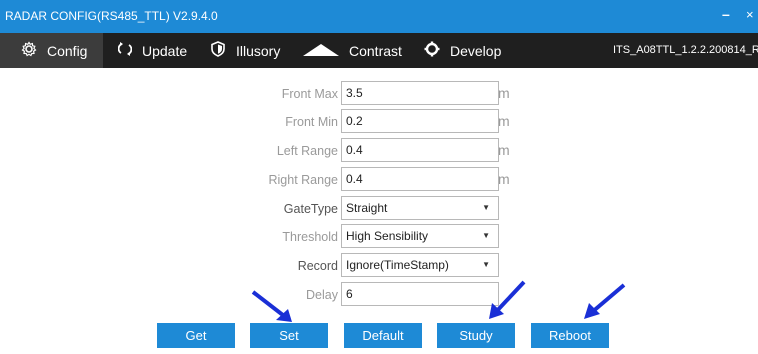  Describe the element at coordinates (67, 50) in the screenshot. I see `menu-label-config: Config` at that location.